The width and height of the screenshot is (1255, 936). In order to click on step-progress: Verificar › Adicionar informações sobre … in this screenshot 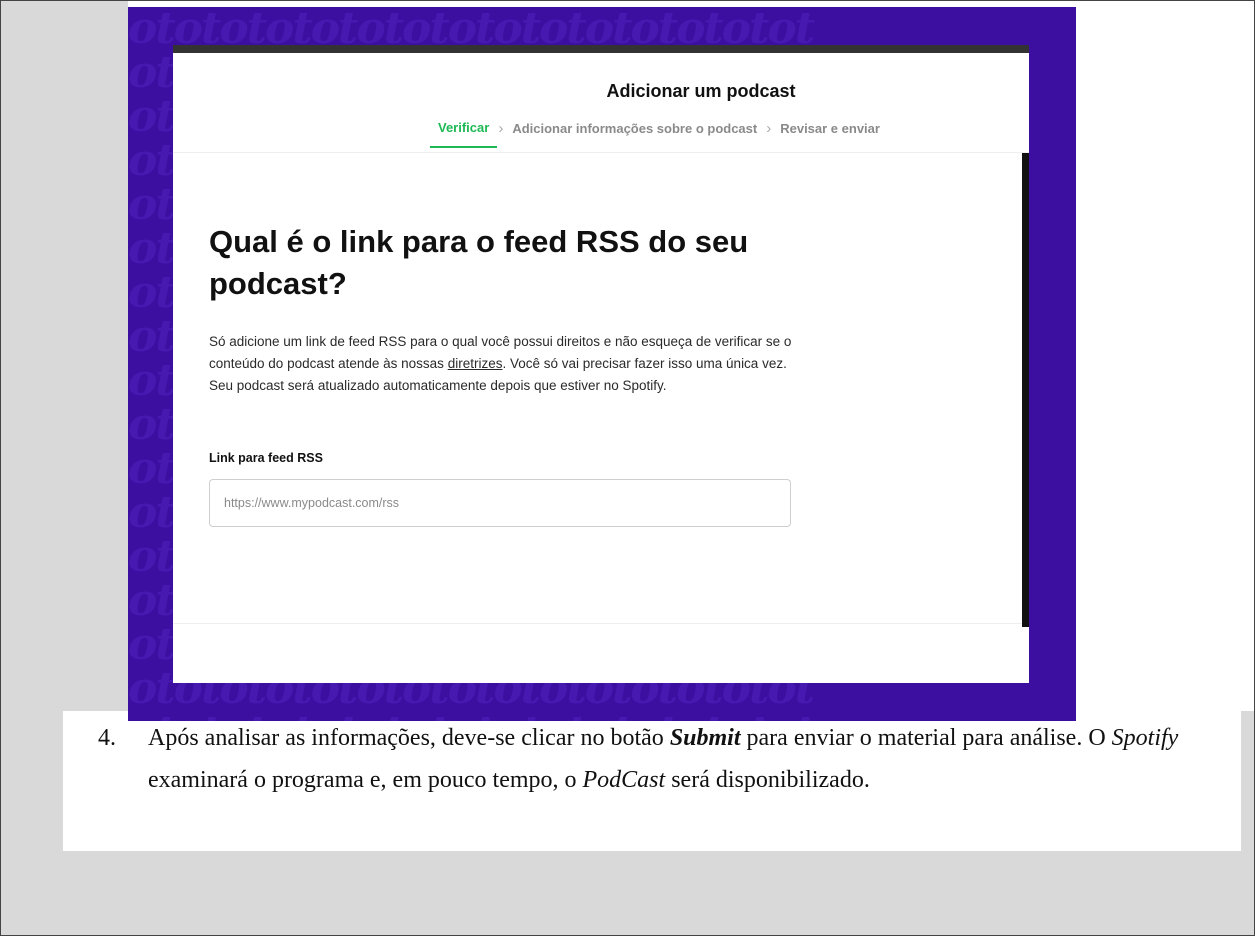, I will do `click(654, 134)`.